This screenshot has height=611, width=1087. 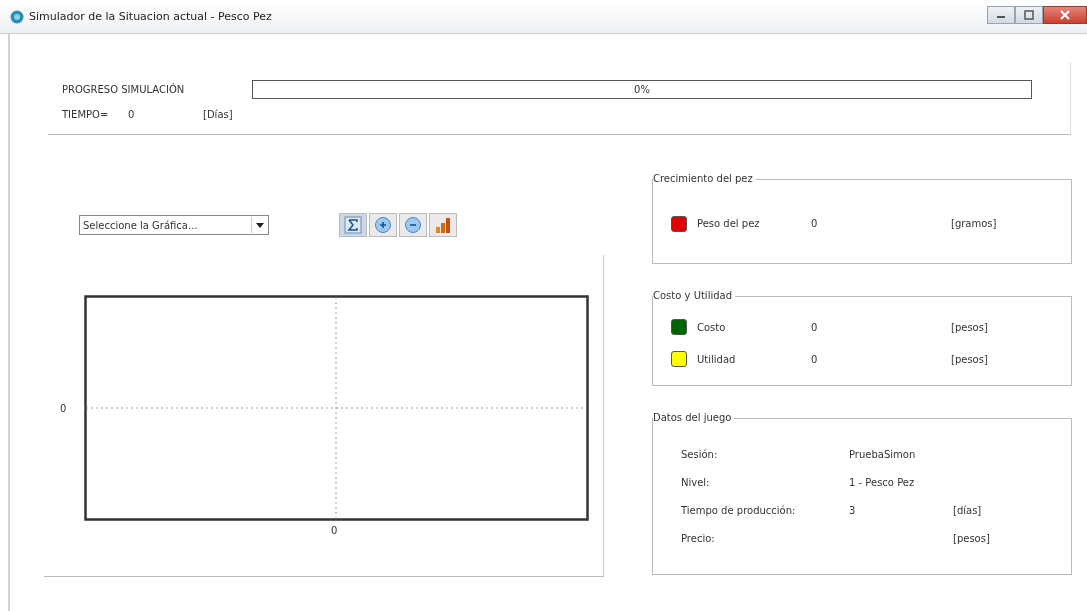 What do you see at coordinates (218, 114) in the screenshot?
I see `time-unit: [Días]` at bounding box center [218, 114].